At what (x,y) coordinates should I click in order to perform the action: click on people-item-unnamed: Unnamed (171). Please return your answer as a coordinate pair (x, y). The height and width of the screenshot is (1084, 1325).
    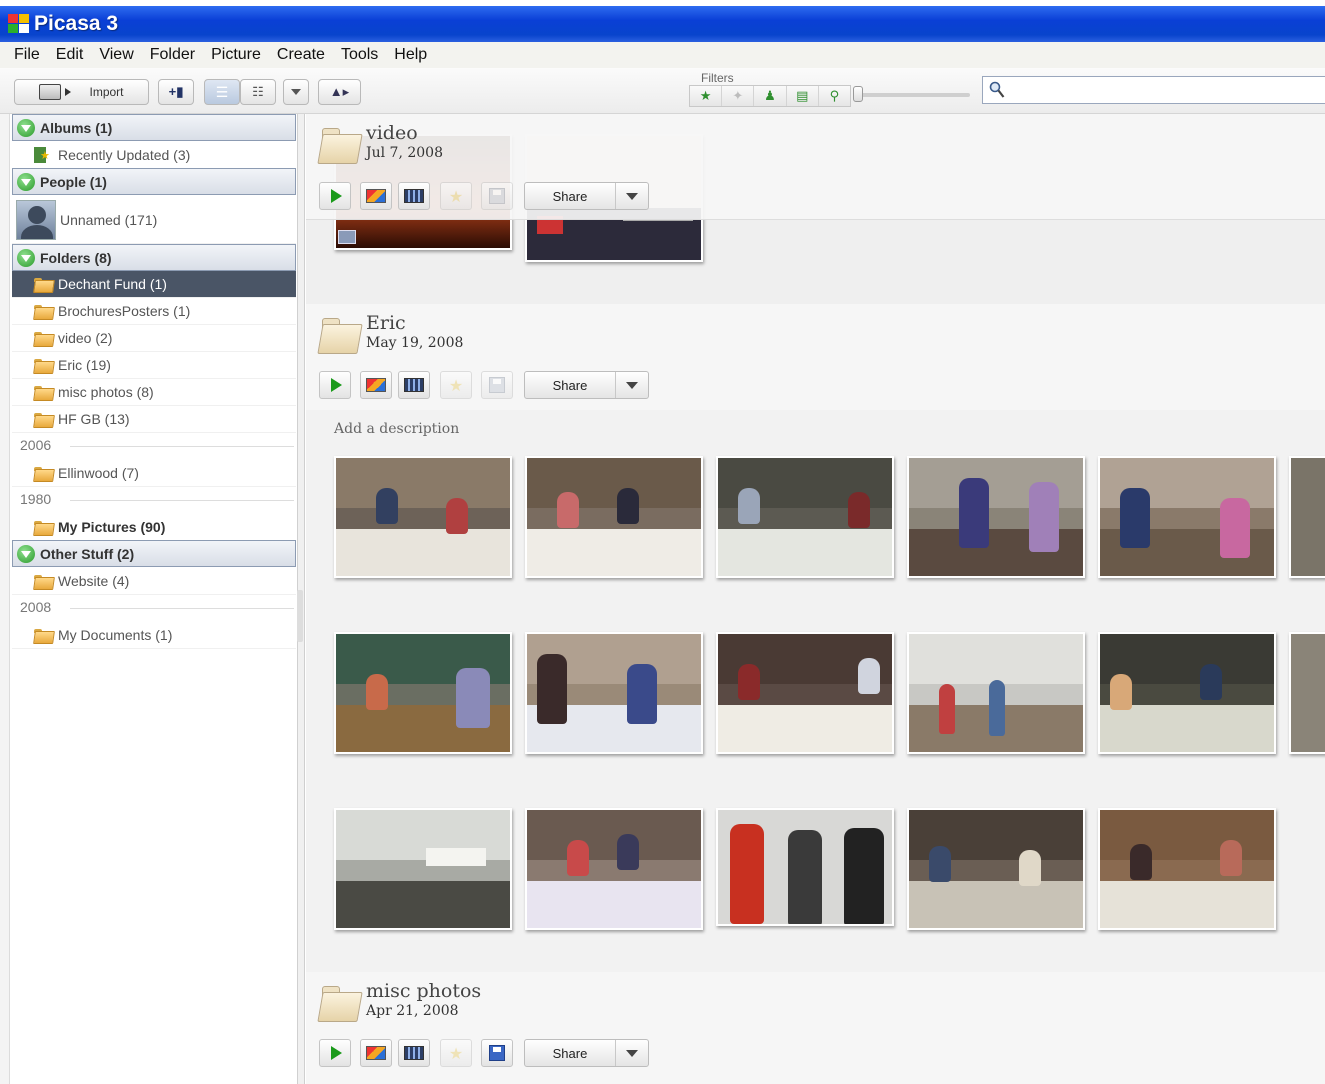
    Looking at the image, I should click on (154, 220).